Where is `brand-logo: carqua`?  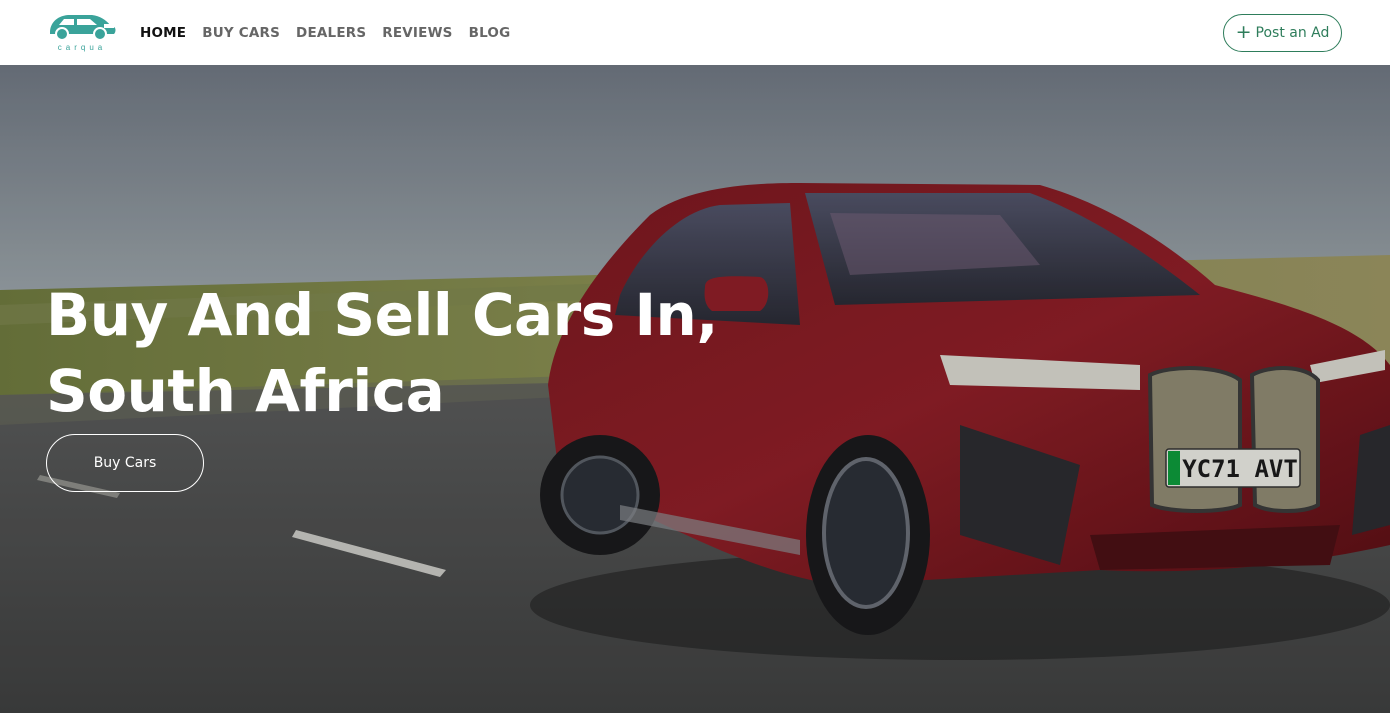
brand-logo: carqua is located at coordinates (81, 32).